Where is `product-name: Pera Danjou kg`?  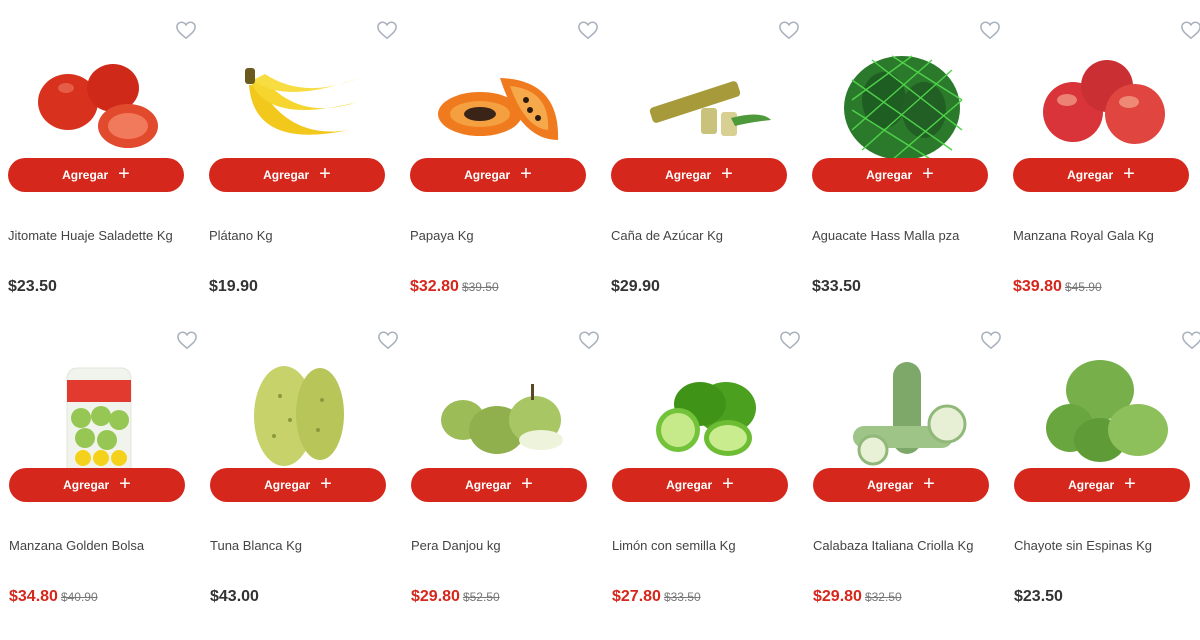 product-name: Pera Danjou kg is located at coordinates (504, 545).